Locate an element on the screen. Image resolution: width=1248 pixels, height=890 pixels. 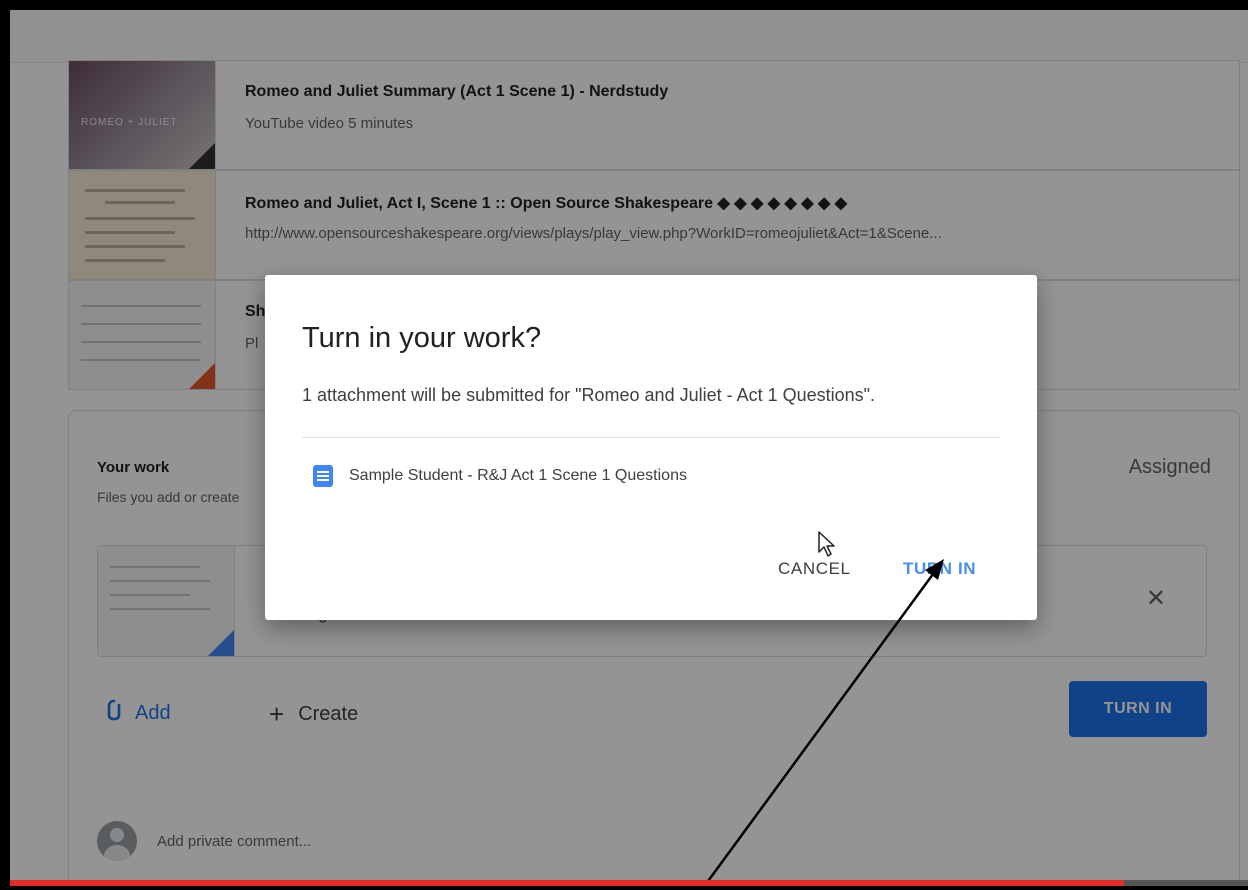
video-progress-bar is located at coordinates (629, 883).